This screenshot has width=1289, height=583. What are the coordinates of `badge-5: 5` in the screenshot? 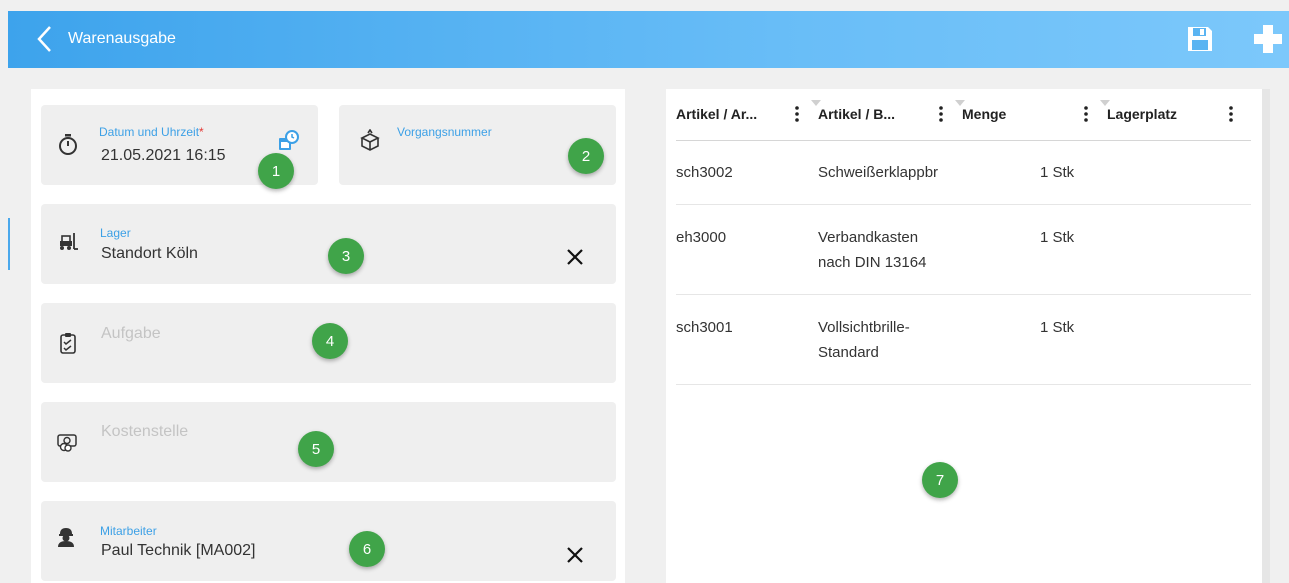 It's located at (316, 449).